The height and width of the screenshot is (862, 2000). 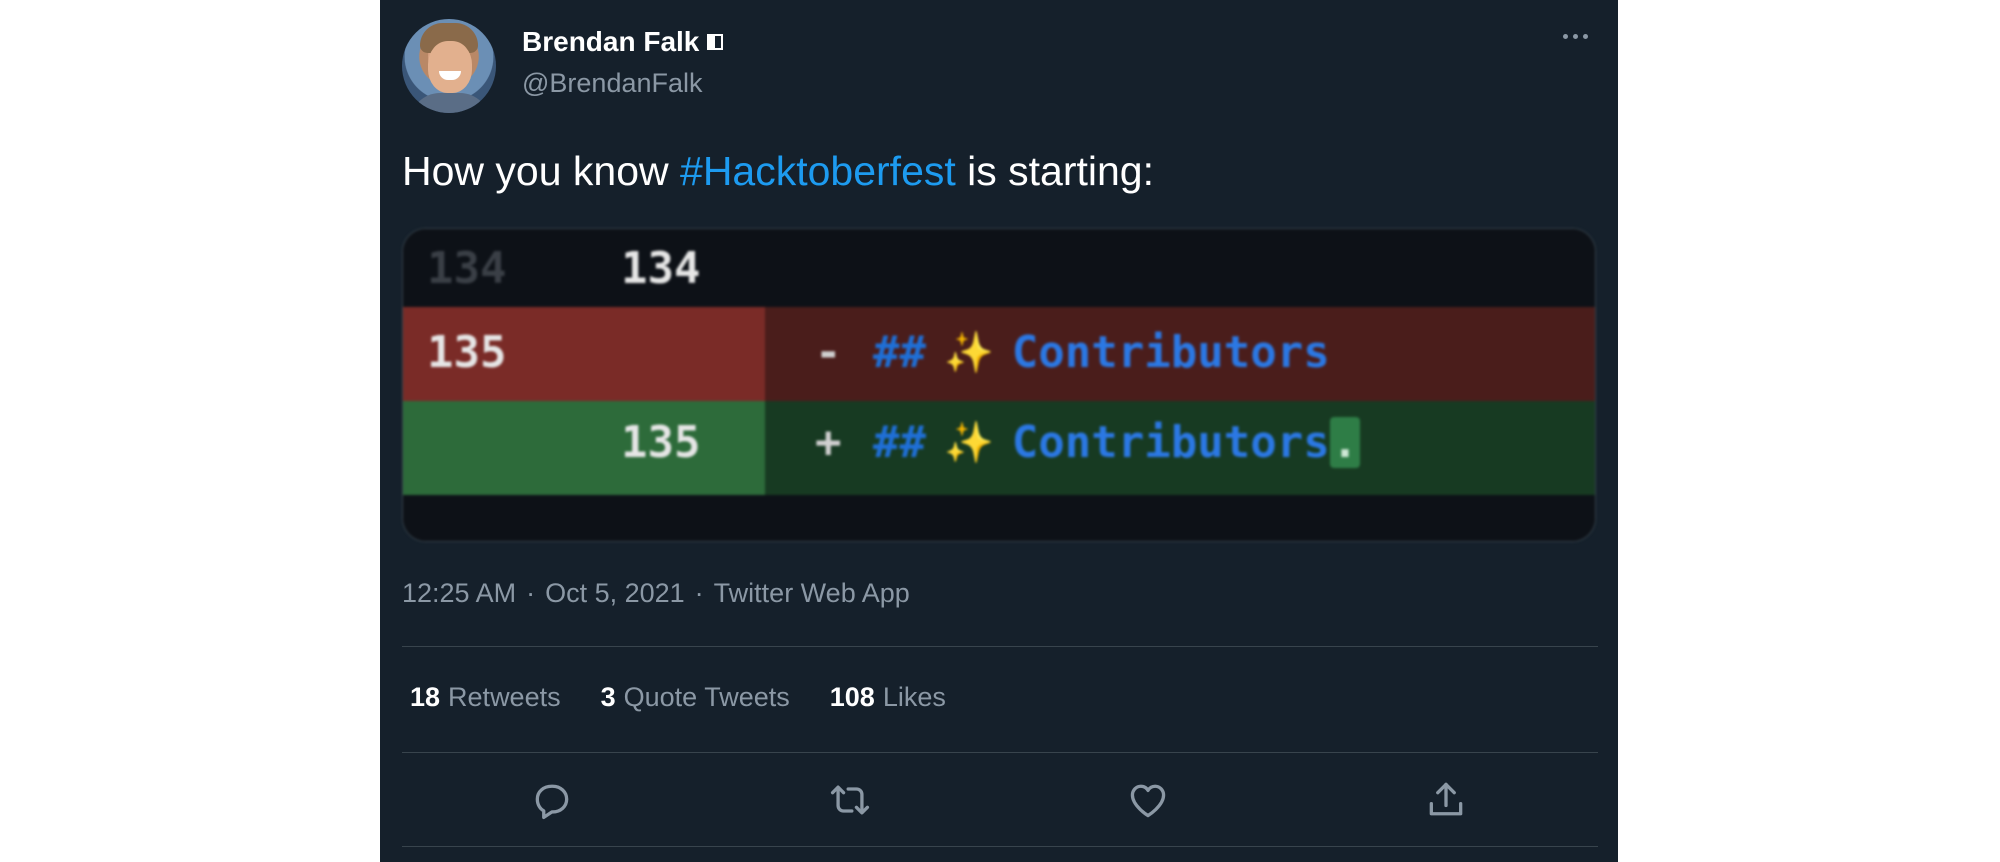 I want to click on quote-tweets-stat: 3 Quote Tweets, so click(x=695, y=697).